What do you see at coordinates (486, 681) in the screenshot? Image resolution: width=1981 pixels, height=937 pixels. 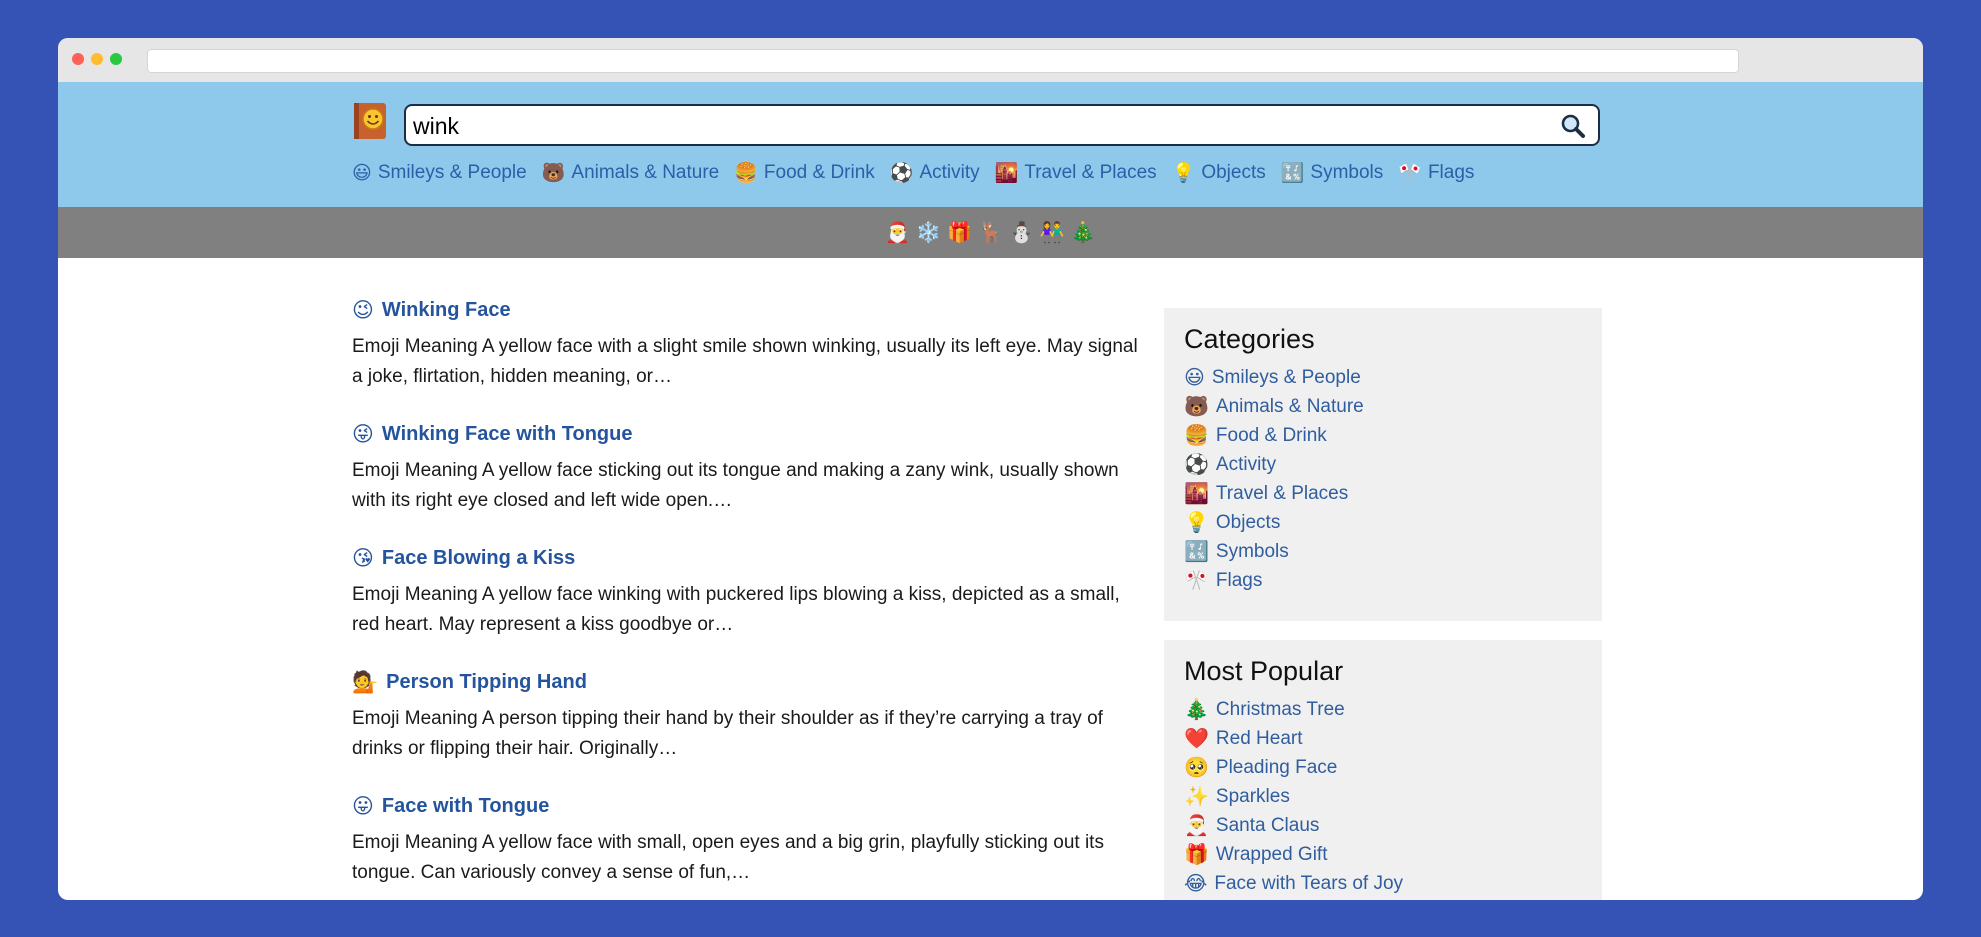 I see `result-title: Person Tipping Hand` at bounding box center [486, 681].